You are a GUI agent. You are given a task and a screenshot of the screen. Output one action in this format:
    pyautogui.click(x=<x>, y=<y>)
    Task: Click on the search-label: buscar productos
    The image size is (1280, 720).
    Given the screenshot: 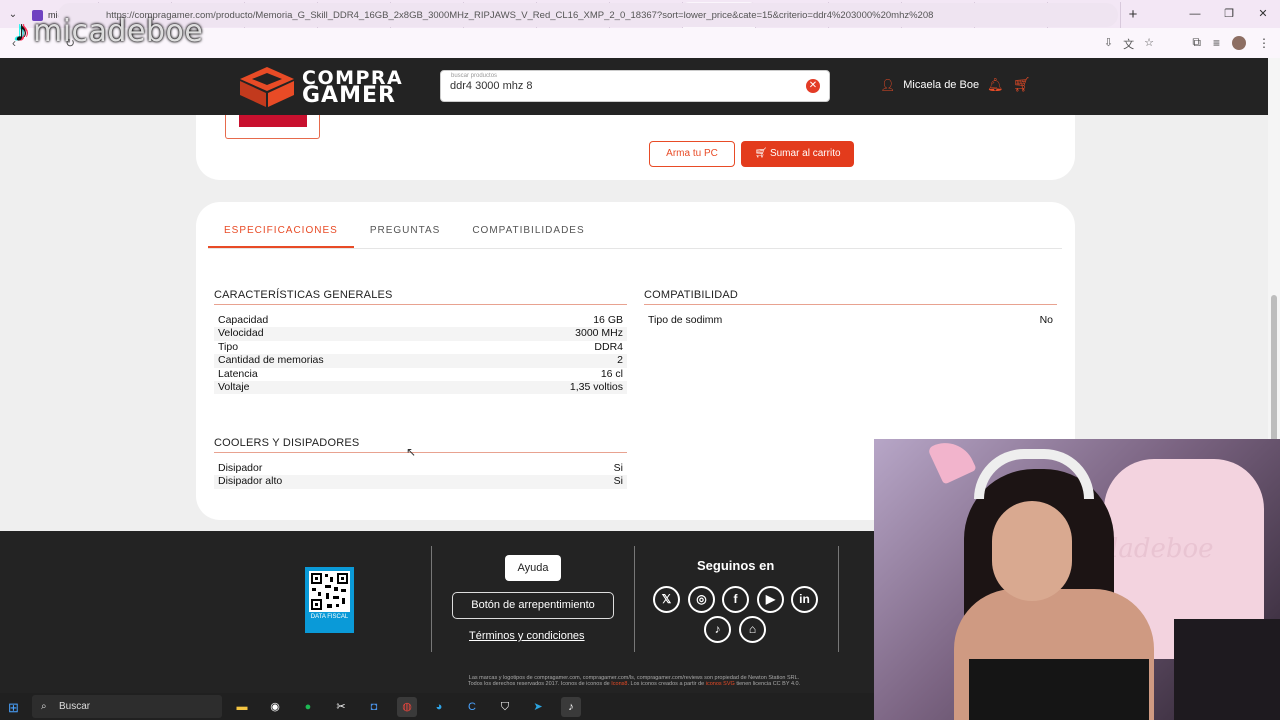 What is the action you would take?
    pyautogui.click(x=474, y=76)
    